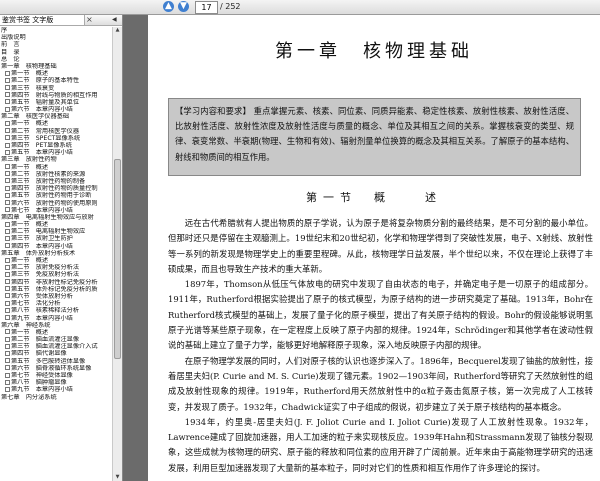  I want to click on bookmark-item: 第五节 辐射量及其单位, so click(56, 102).